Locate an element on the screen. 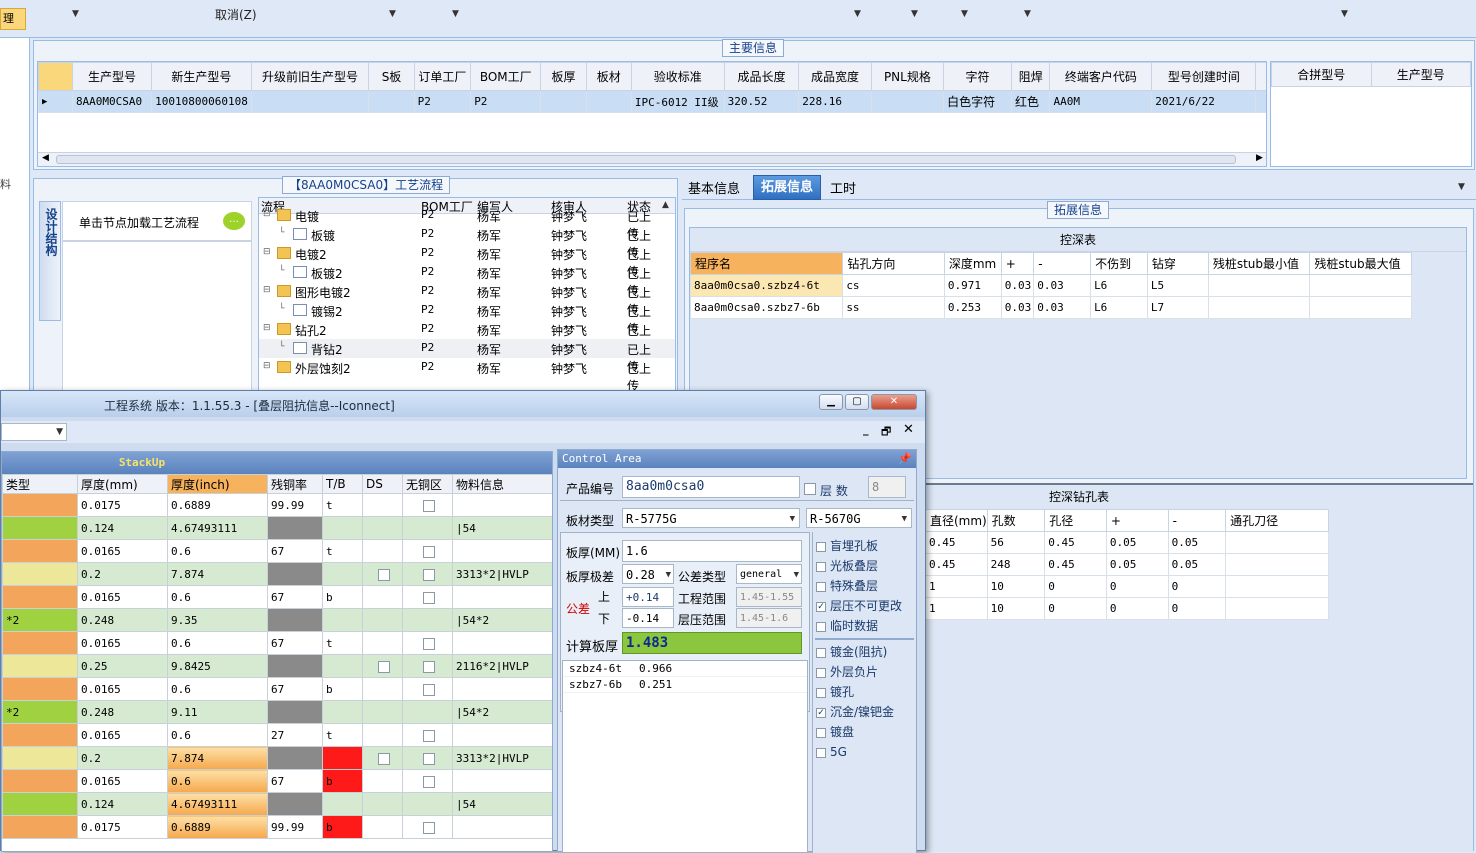  thickness-mm: 0.248 is located at coordinates (122, 712).